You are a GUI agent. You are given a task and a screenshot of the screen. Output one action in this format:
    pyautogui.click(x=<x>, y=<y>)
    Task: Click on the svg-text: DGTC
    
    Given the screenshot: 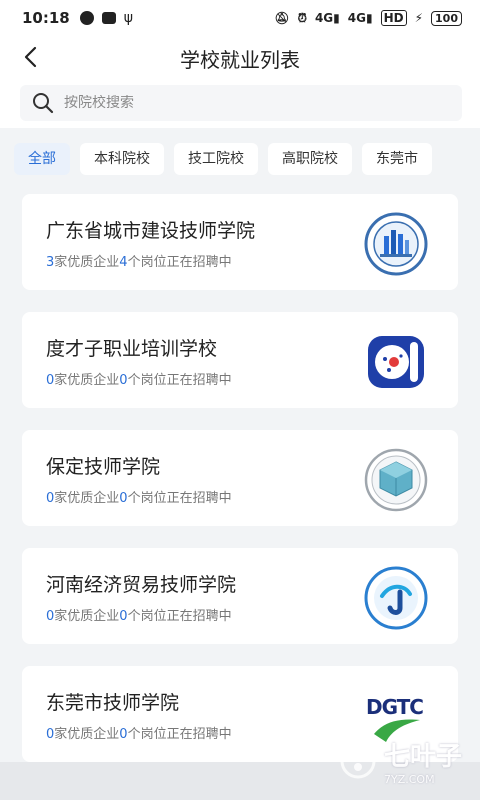 What is the action you would take?
    pyautogui.click(x=394, y=707)
    